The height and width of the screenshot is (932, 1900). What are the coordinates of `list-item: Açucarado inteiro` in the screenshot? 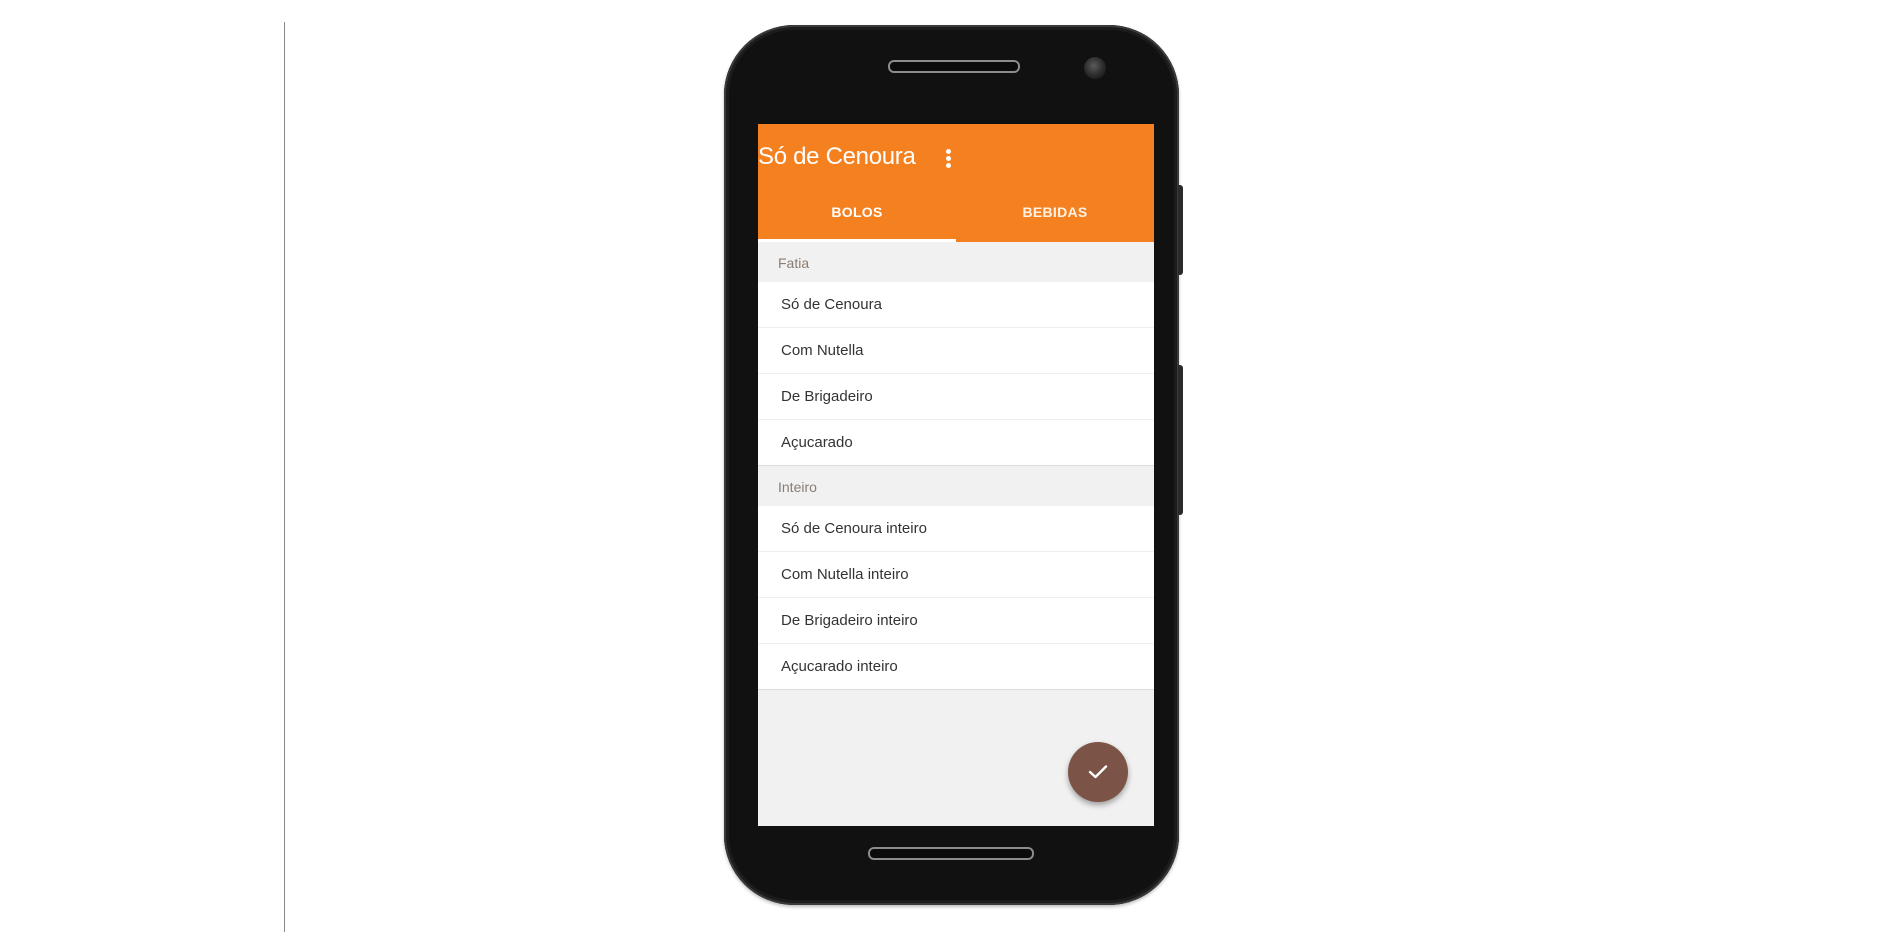 It's located at (956, 667).